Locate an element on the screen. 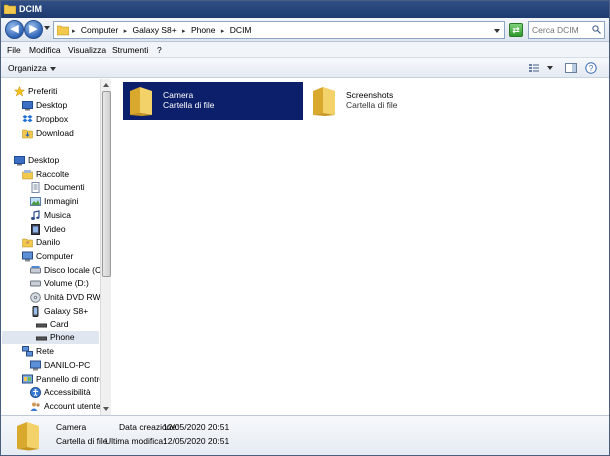  arrow-right-icon: ▶ is located at coordinates (33, 29).